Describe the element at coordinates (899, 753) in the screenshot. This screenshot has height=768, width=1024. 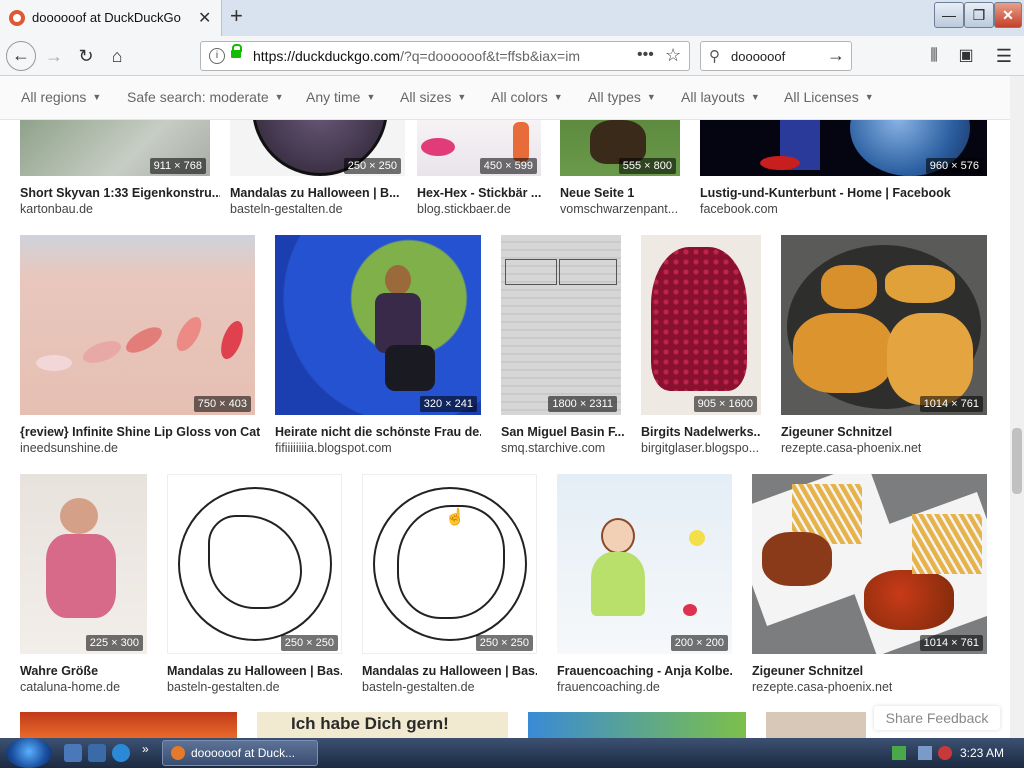
I see `network-tray-icon` at that location.